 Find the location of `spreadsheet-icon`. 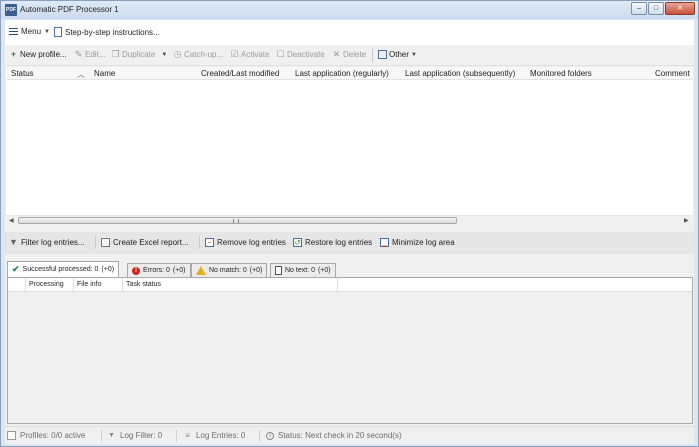

spreadsheet-icon is located at coordinates (105, 242).